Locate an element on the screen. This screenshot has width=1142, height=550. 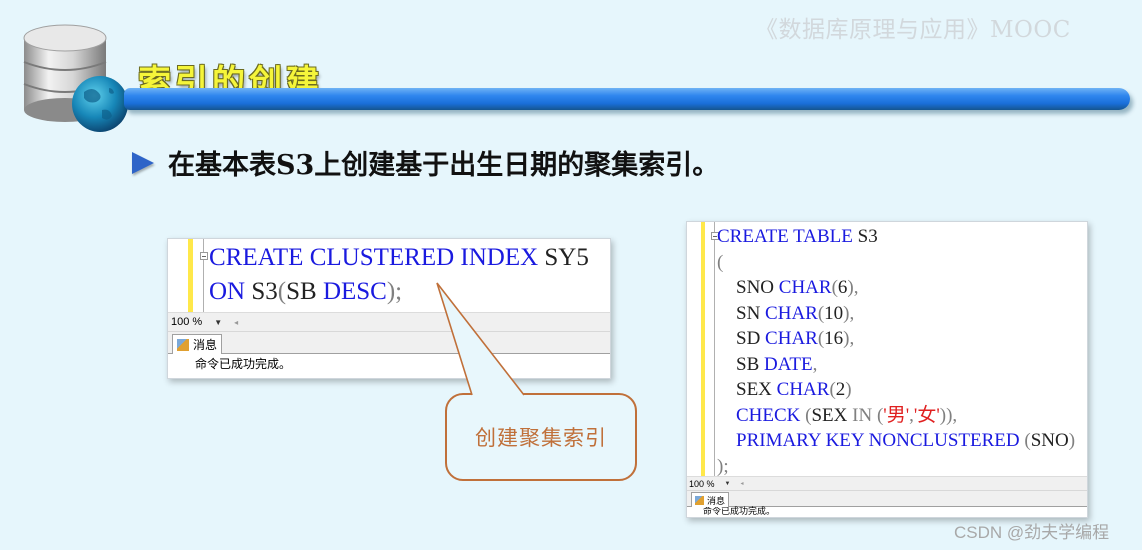
bullet-text: 在基本表S3上创建基于出生日期的聚集索引。 is located at coordinates (444, 165).